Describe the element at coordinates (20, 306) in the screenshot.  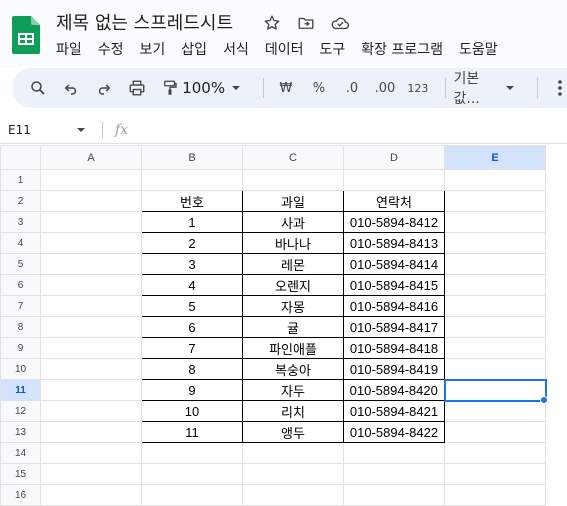
I see `row-header: 7` at that location.